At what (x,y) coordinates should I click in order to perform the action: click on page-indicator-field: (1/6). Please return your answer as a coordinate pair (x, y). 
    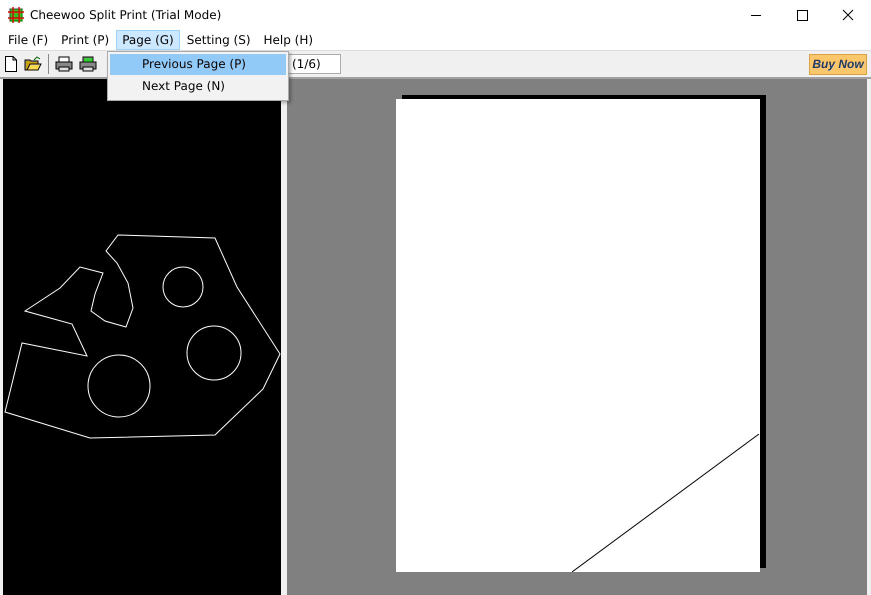
    Looking at the image, I should click on (314, 64).